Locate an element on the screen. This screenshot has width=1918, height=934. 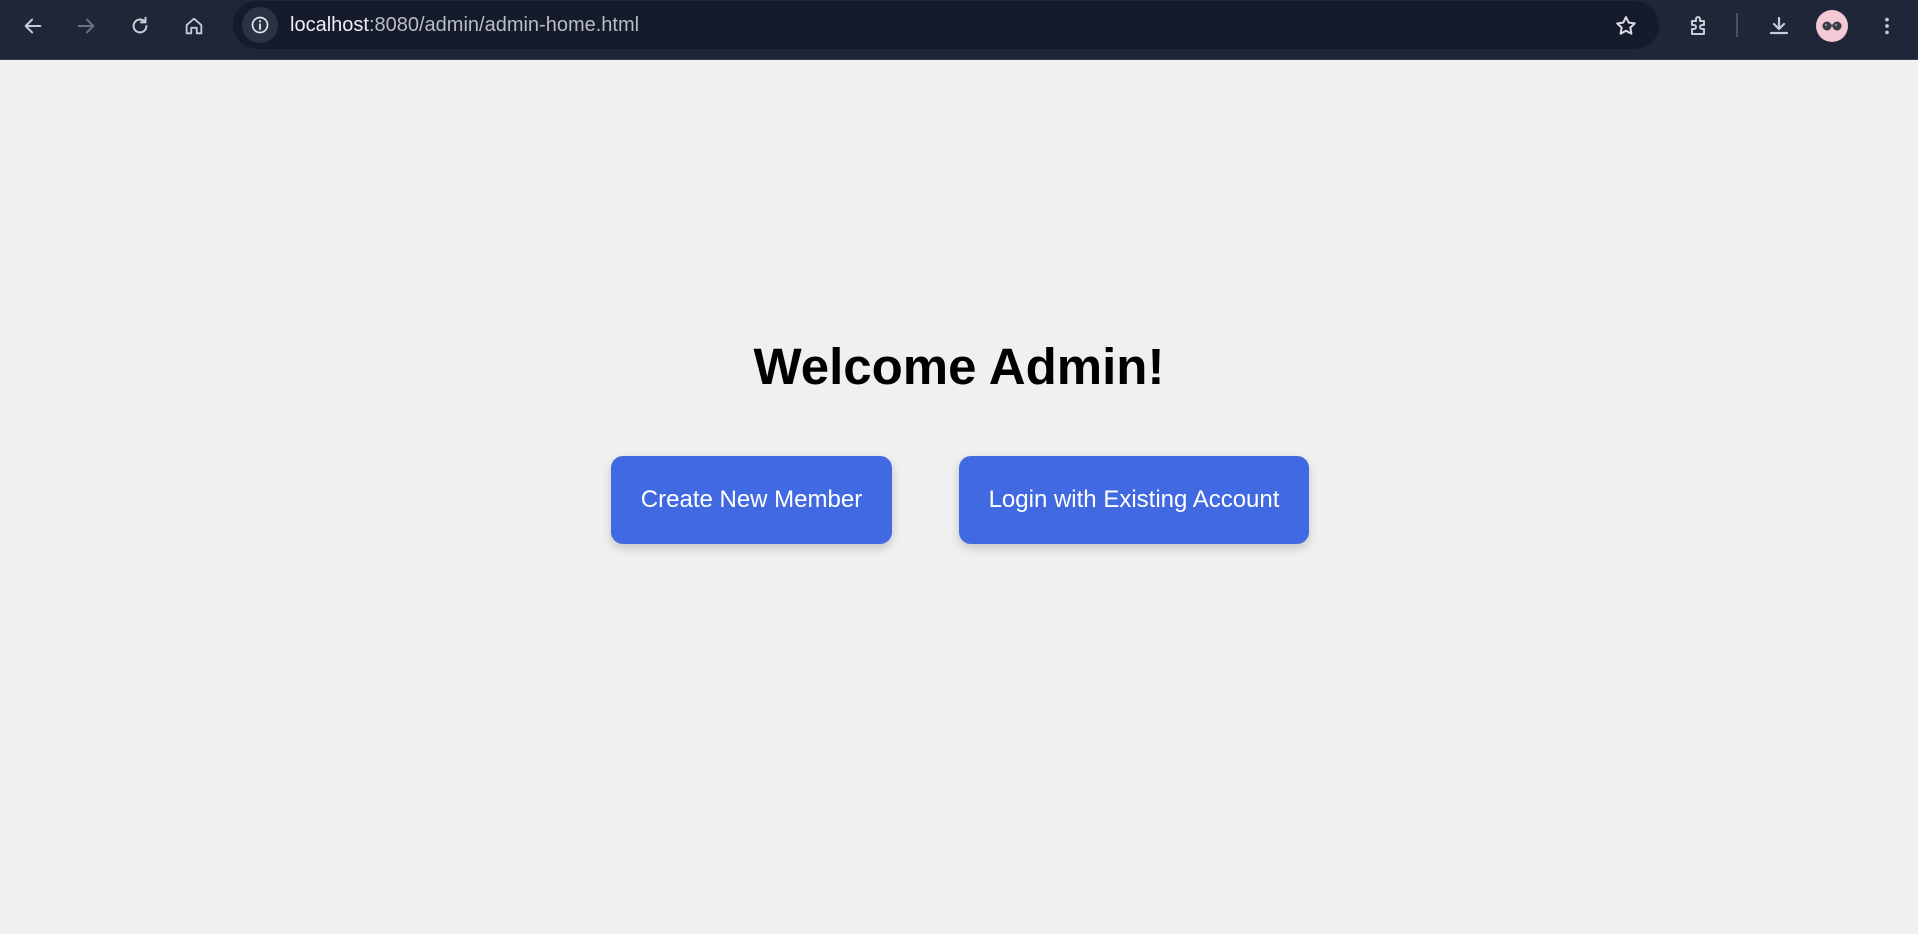
forward-icon is located at coordinates (86, 26).